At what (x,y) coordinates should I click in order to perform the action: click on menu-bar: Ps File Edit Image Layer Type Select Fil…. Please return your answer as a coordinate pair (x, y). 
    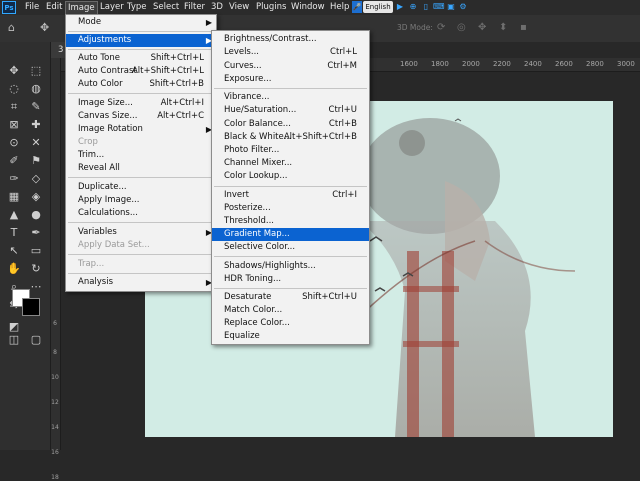
    Looking at the image, I should click on (320, 7).